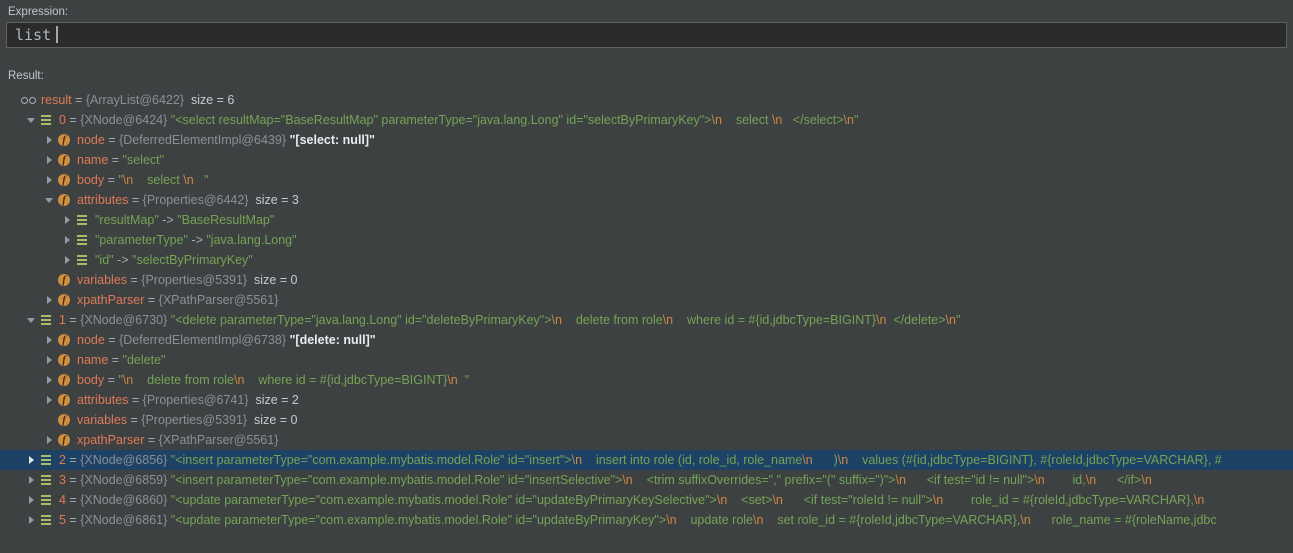 The height and width of the screenshot is (553, 1293). What do you see at coordinates (750, 500) in the screenshot?
I see `row-part: <set>` at bounding box center [750, 500].